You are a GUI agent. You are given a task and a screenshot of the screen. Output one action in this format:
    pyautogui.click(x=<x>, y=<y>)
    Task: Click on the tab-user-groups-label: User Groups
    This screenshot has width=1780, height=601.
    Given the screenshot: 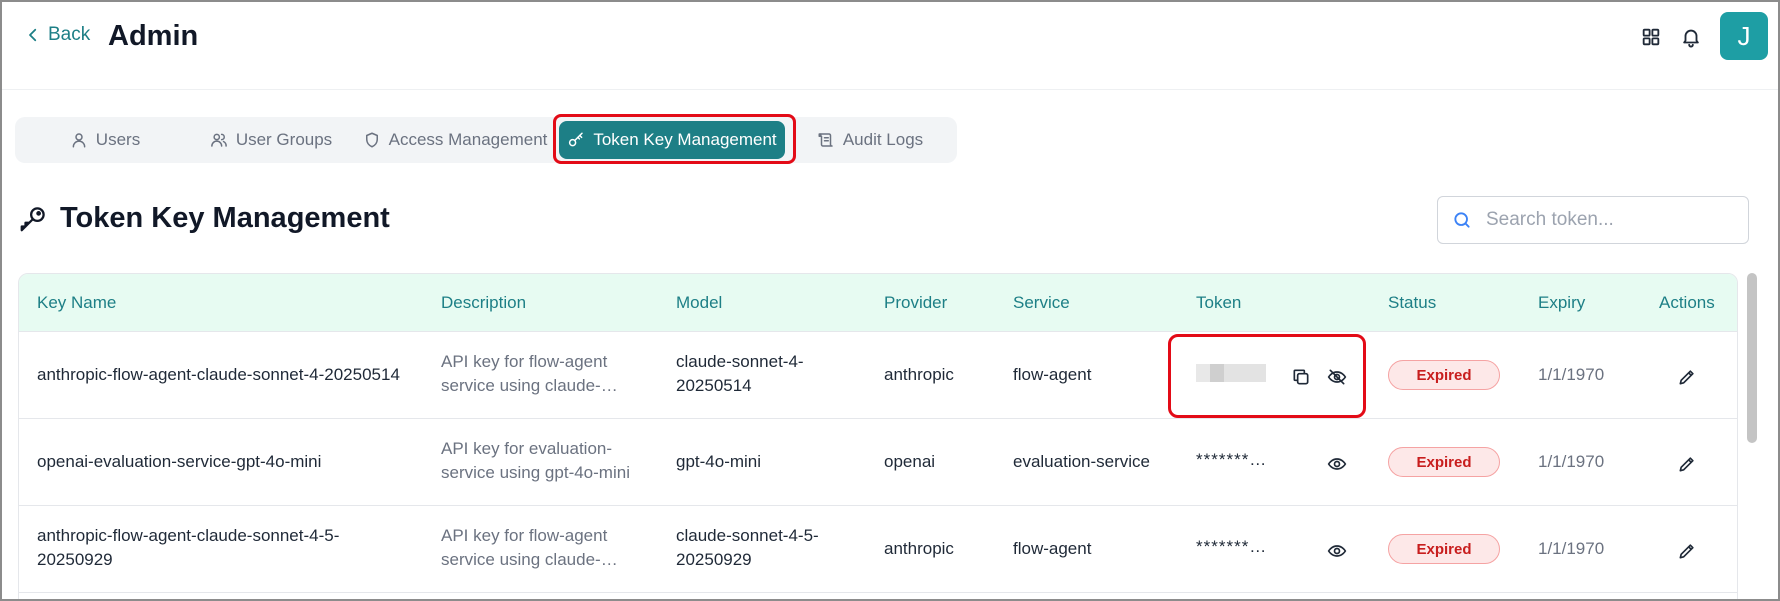 What is the action you would take?
    pyautogui.click(x=284, y=139)
    